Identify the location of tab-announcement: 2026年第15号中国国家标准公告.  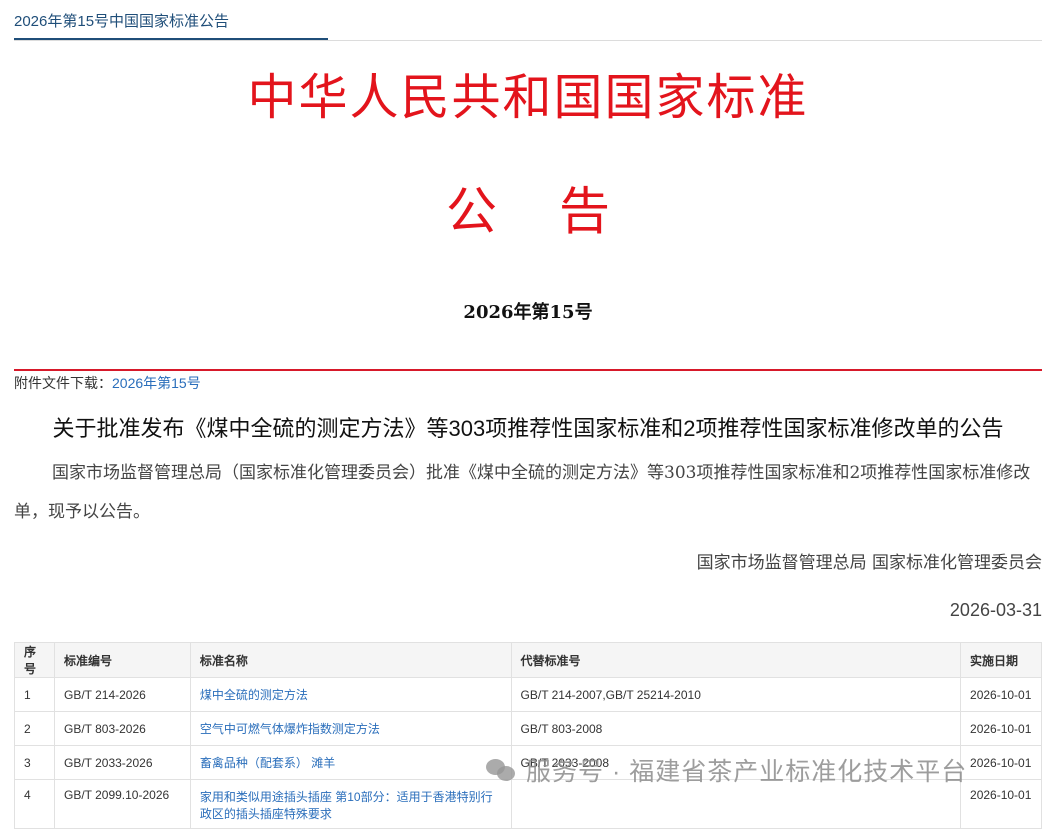
(171, 20).